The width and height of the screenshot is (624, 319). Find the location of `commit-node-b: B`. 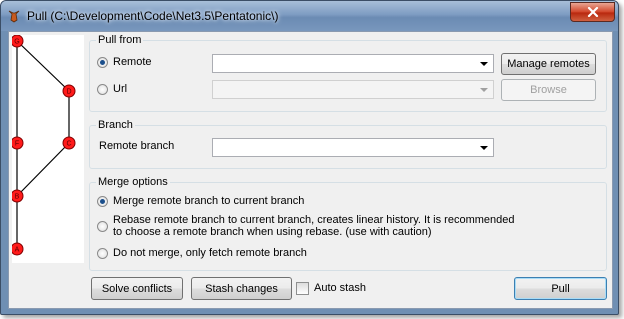

commit-node-b: B is located at coordinates (17, 196).